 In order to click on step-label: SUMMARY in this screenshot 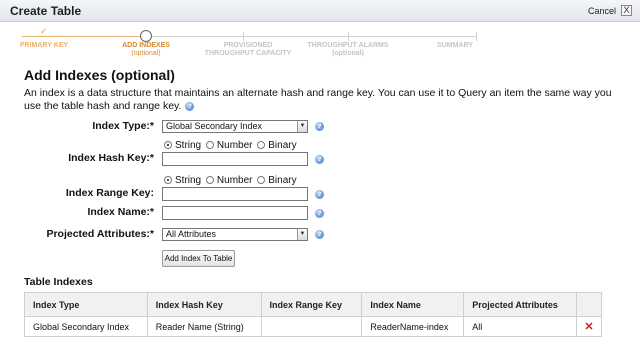, I will do `click(455, 45)`.